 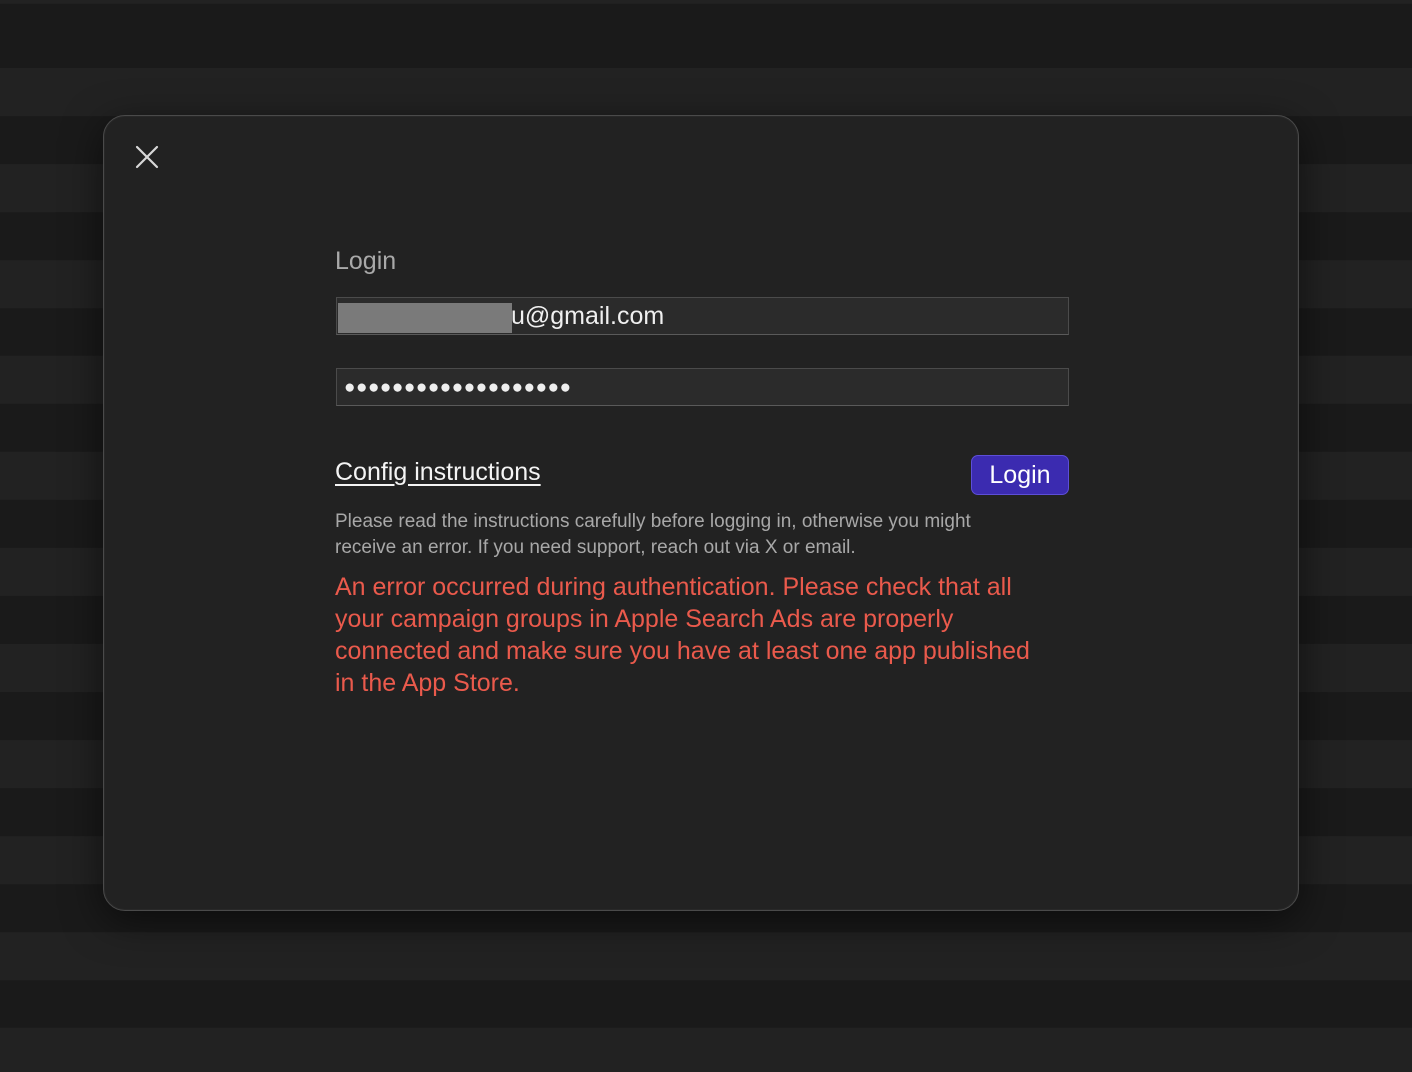 I want to click on login-button: Login, so click(x=1020, y=475).